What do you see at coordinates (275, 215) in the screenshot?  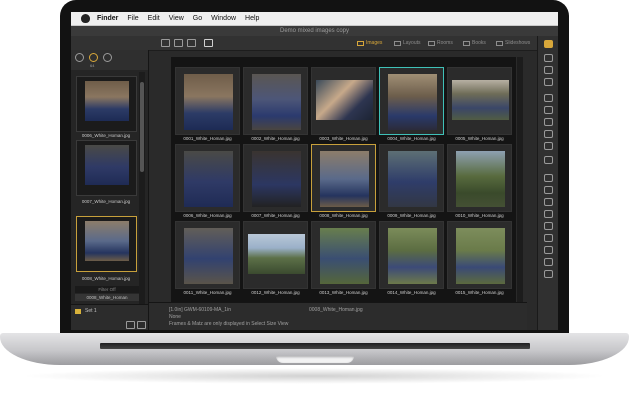 I see `image-caption: 0007_White_Homan.jpg` at bounding box center [275, 215].